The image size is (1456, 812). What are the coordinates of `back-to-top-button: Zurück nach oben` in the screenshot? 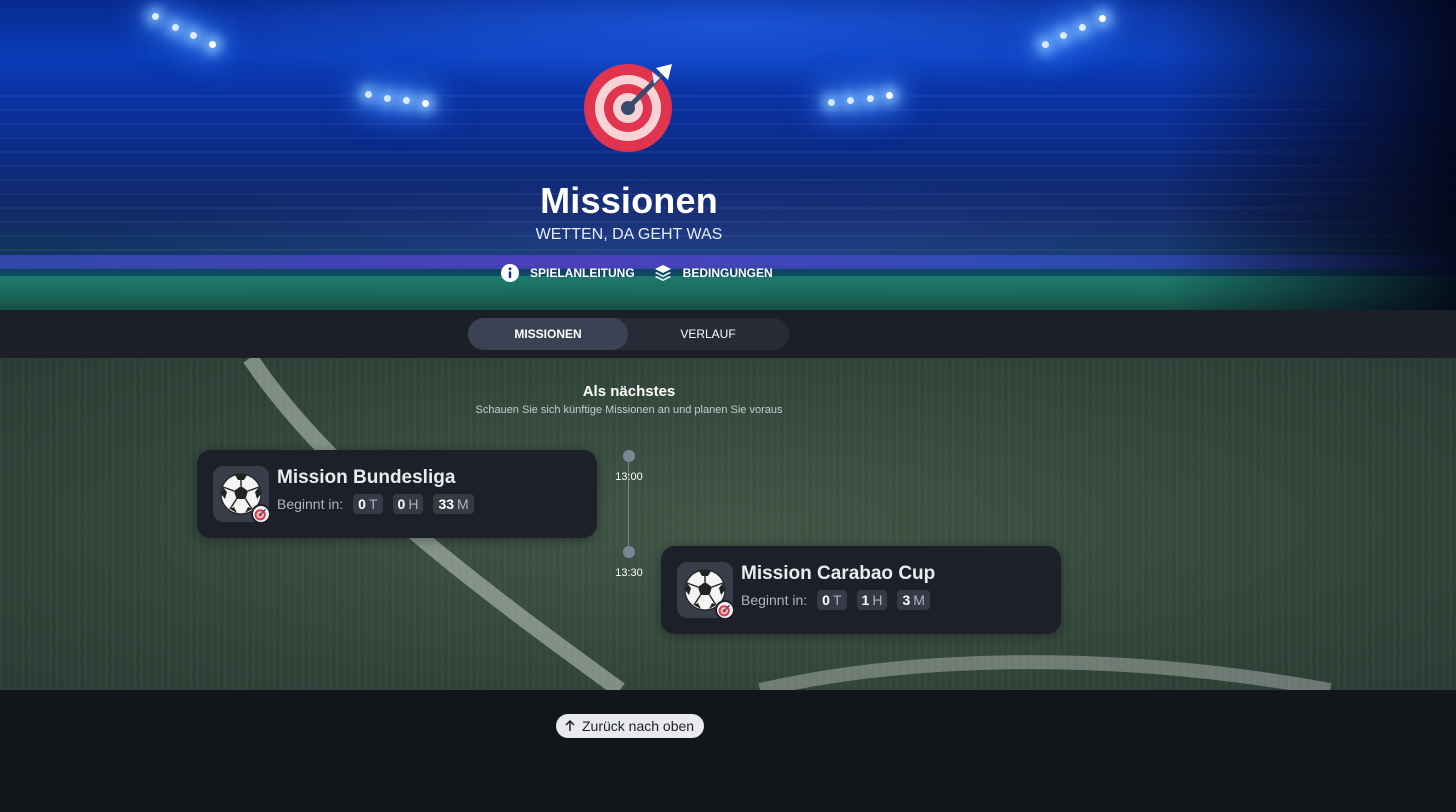 It's located at (630, 726).